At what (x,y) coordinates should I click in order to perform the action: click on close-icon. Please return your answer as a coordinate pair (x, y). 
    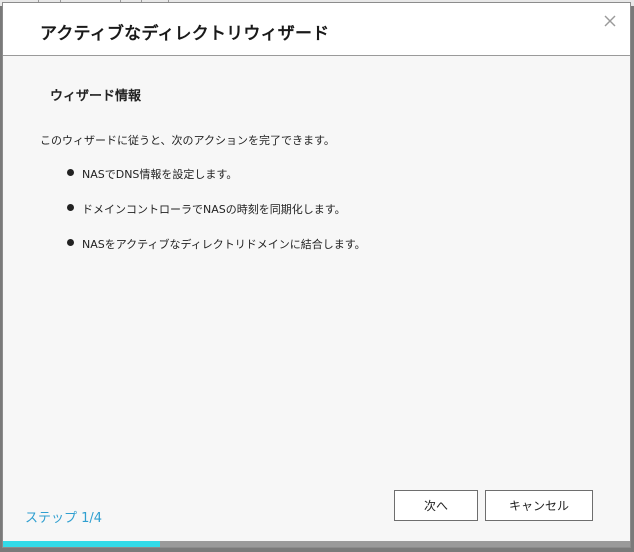
    Looking at the image, I should click on (610, 21).